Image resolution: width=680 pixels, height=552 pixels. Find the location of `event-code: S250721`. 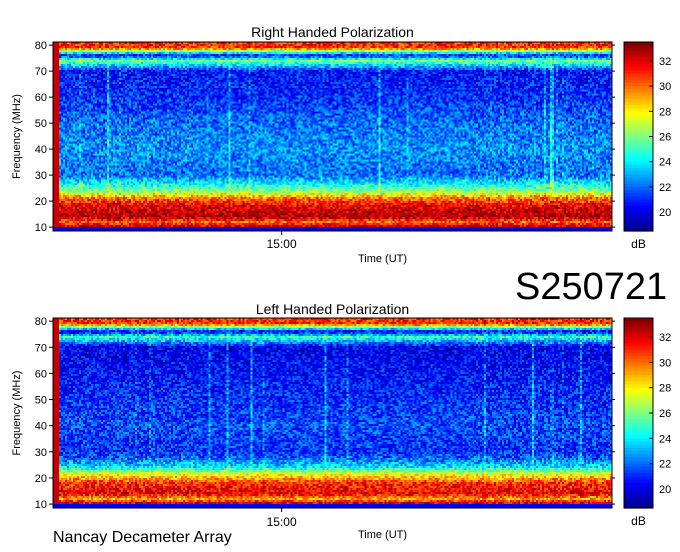

event-code: S250721 is located at coordinates (591, 287).